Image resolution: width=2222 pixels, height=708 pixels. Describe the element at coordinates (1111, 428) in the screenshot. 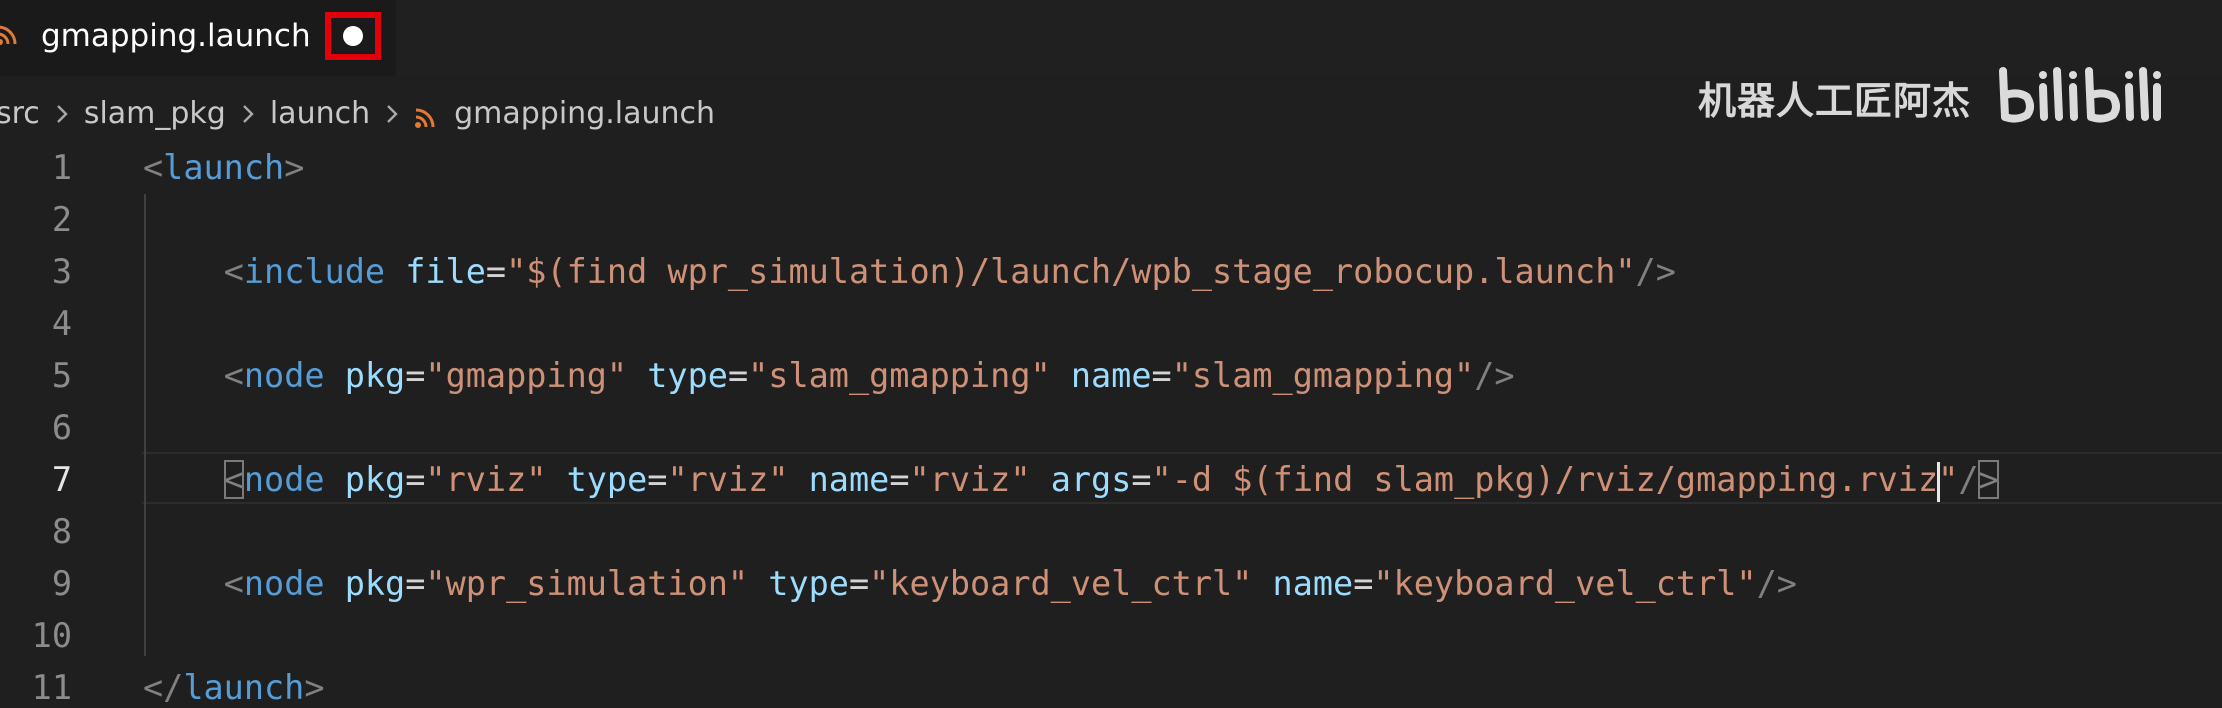

I see `code-line: 6` at that location.